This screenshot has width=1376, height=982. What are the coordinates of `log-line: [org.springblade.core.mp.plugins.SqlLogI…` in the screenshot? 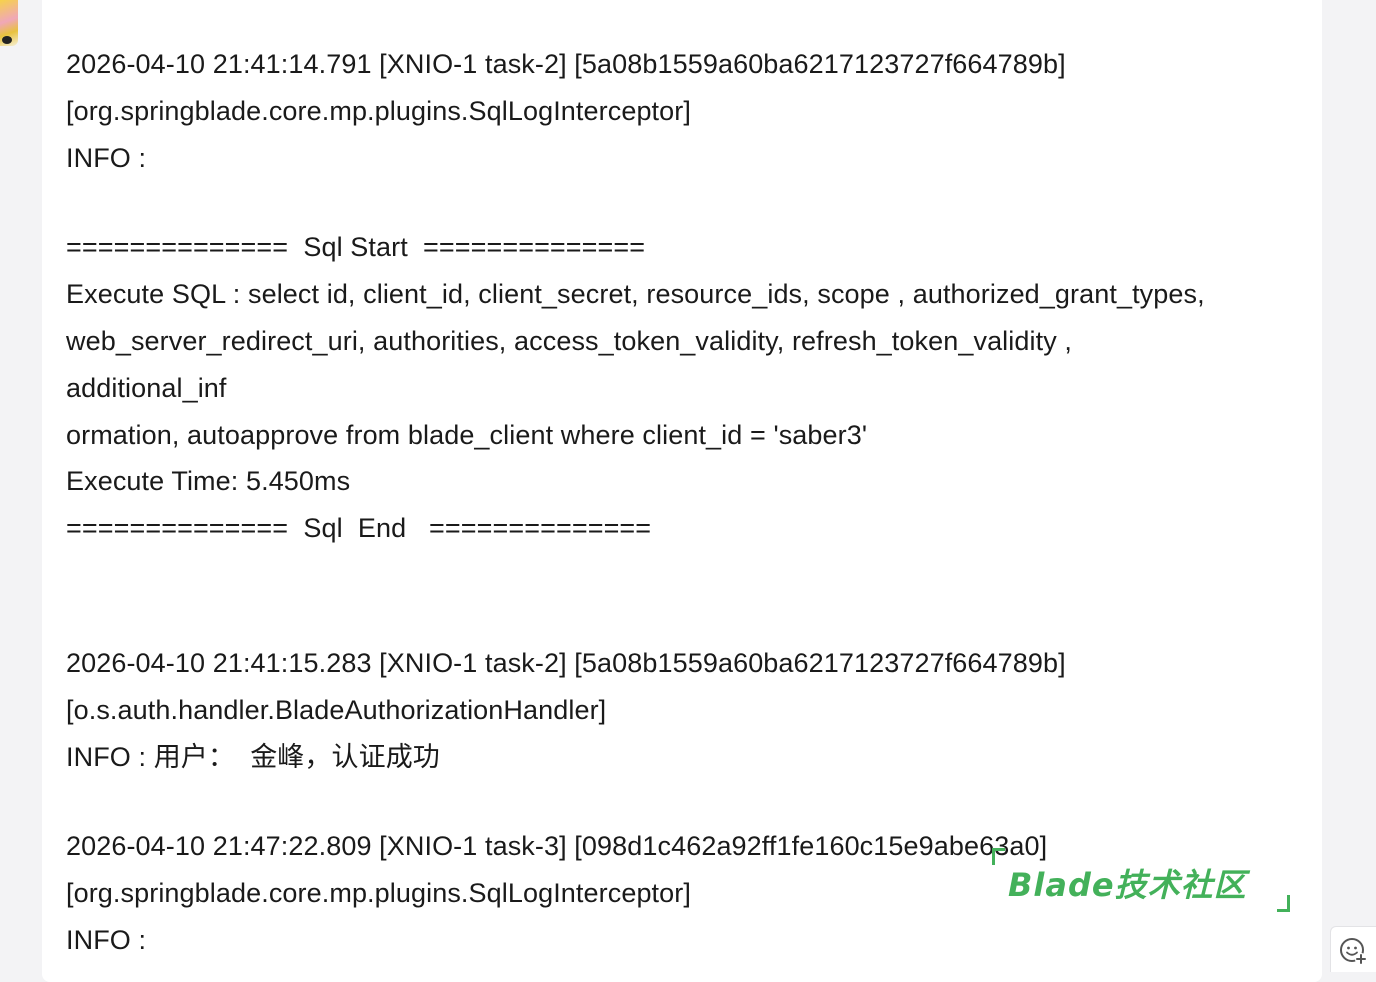 It's located at (378, 110).